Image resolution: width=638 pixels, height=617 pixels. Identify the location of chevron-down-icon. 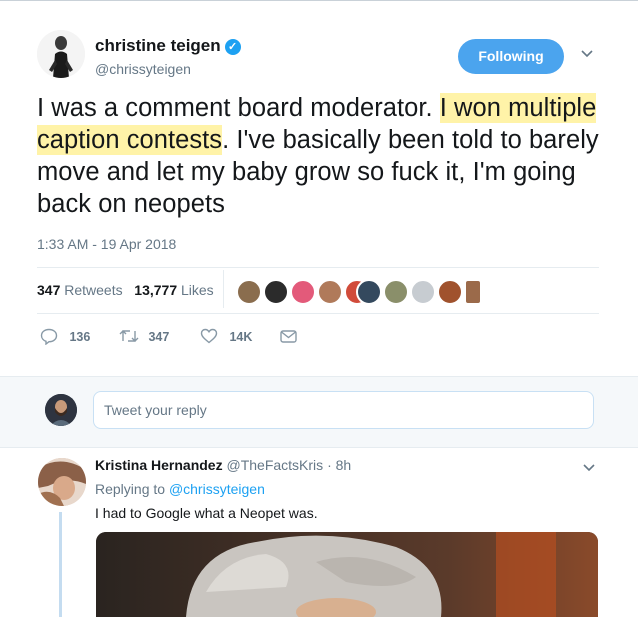
(587, 53).